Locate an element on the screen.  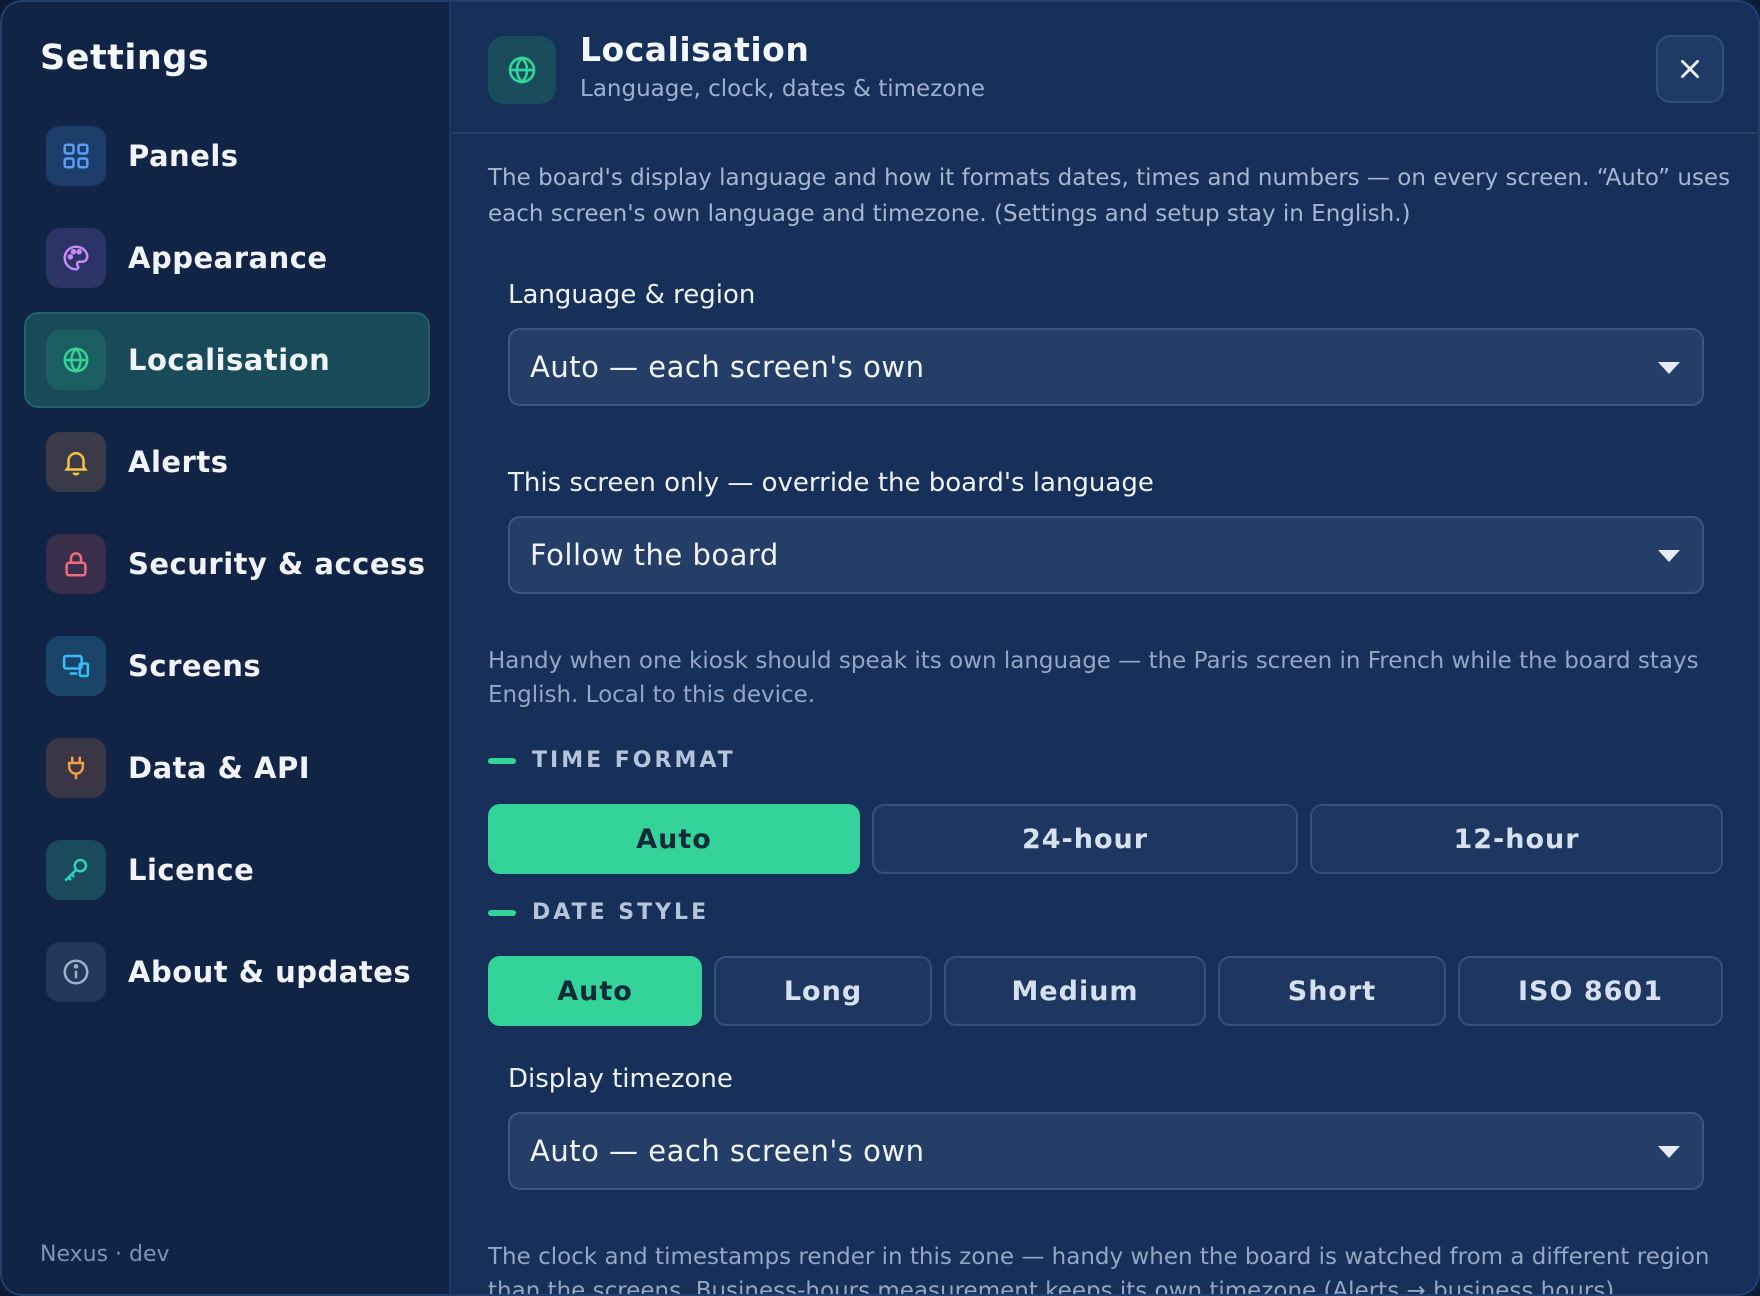
plug-icon is located at coordinates (76, 768).